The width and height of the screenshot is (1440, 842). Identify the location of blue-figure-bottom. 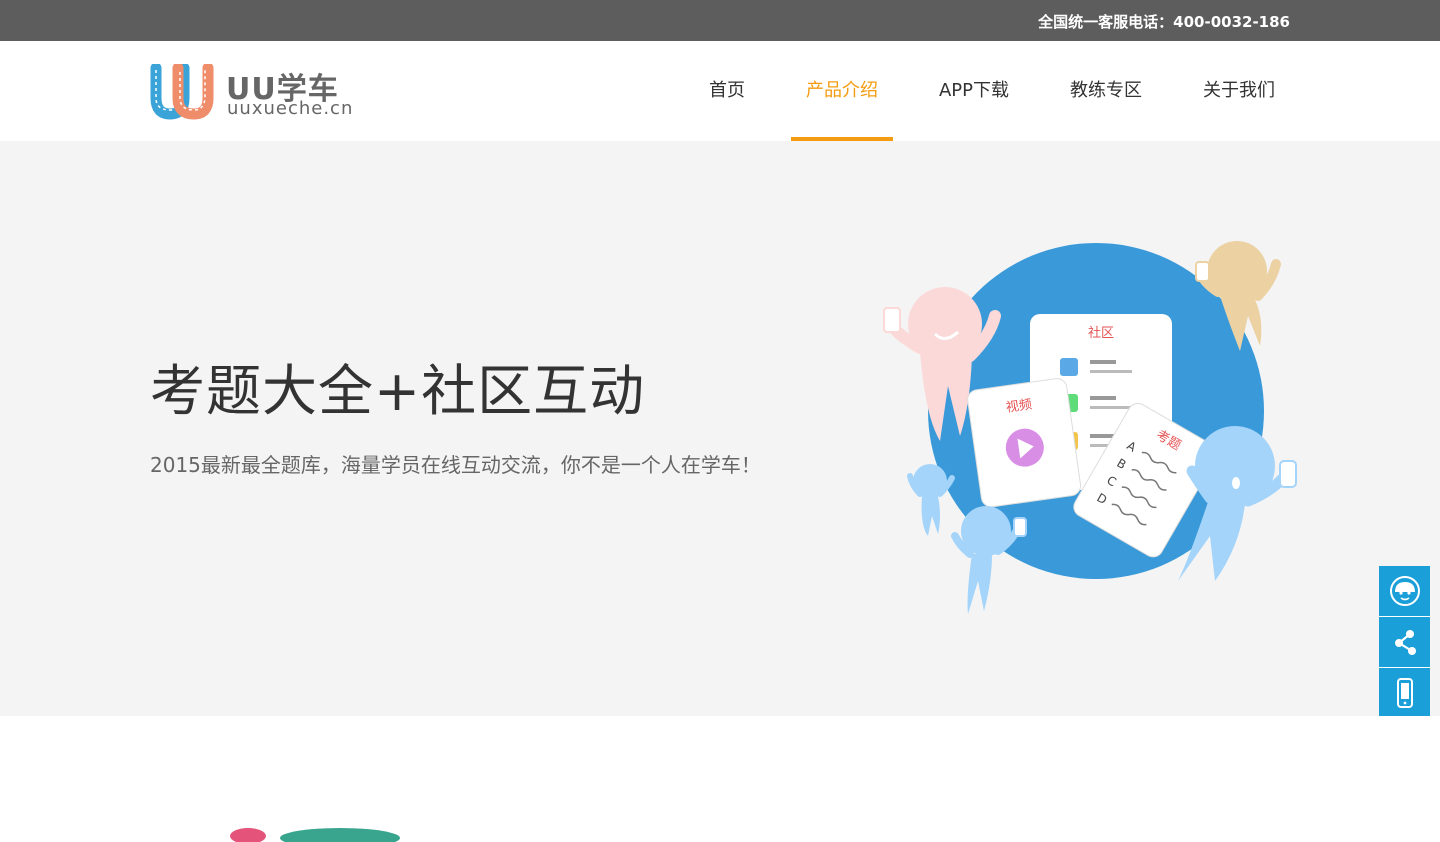
(989, 560).